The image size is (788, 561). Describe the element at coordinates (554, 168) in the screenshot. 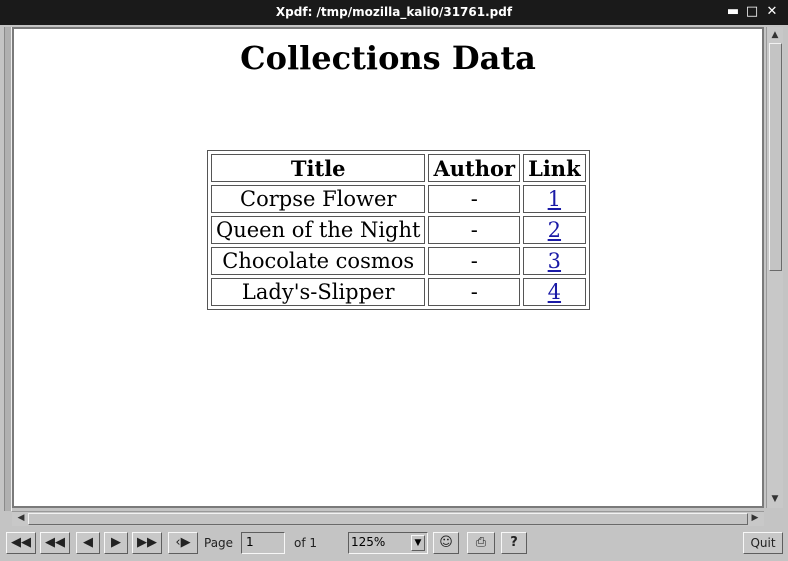

I see `column-header-link: Link` at that location.